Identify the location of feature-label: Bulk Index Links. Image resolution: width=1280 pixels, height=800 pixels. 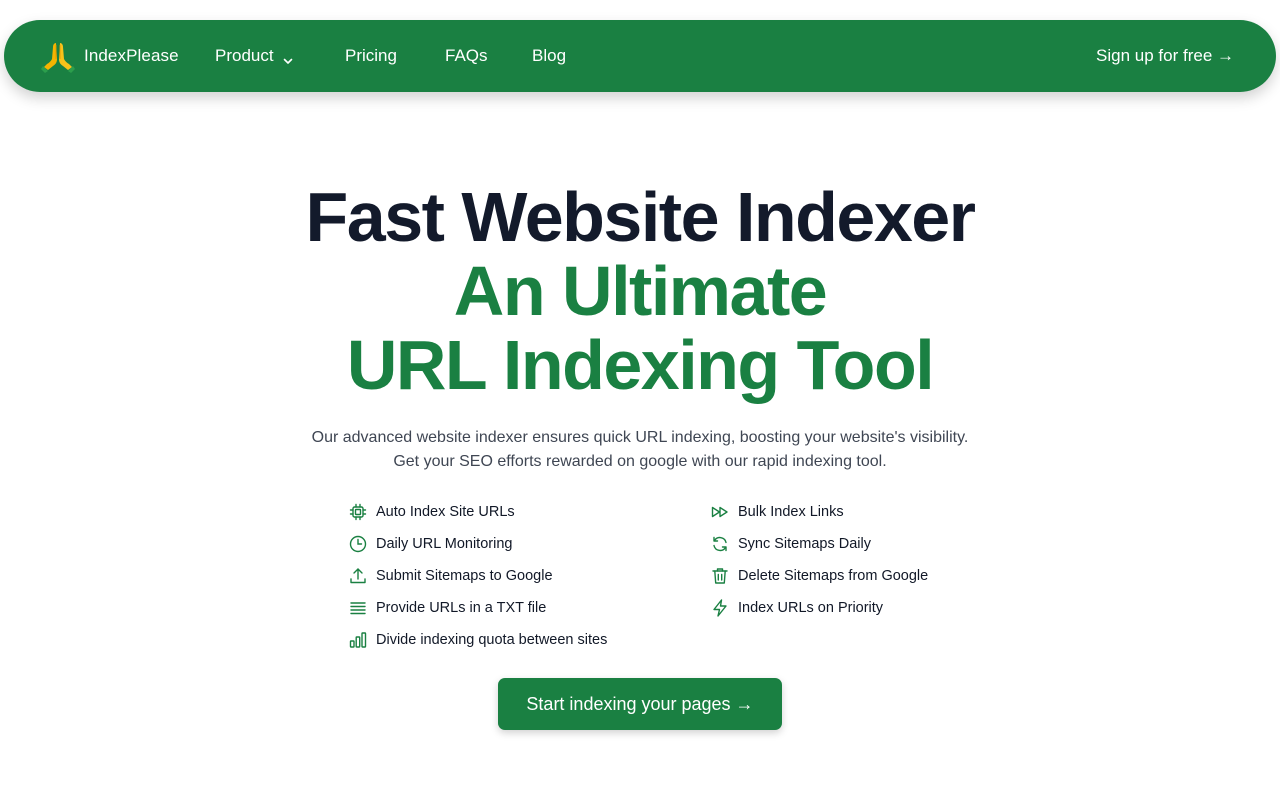
(791, 512).